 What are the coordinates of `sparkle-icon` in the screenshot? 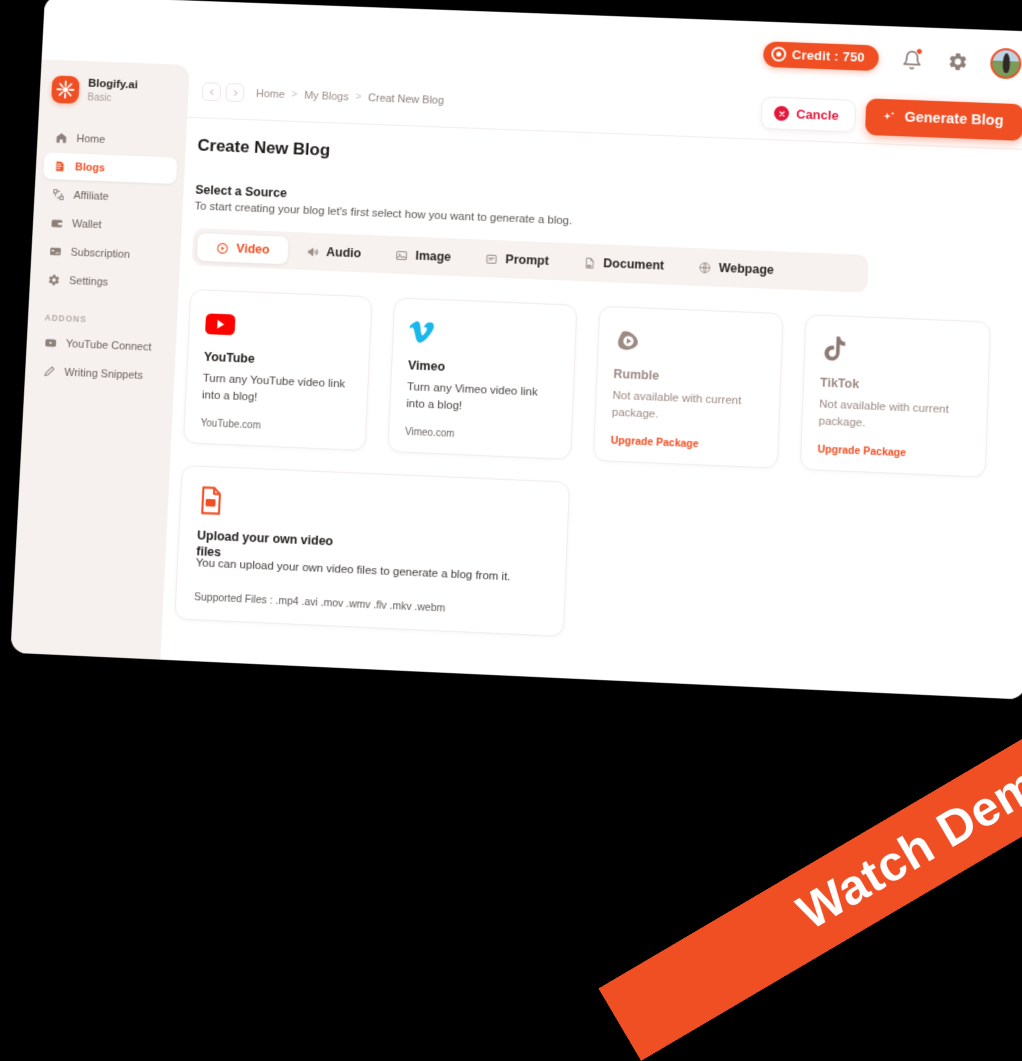 It's located at (888, 116).